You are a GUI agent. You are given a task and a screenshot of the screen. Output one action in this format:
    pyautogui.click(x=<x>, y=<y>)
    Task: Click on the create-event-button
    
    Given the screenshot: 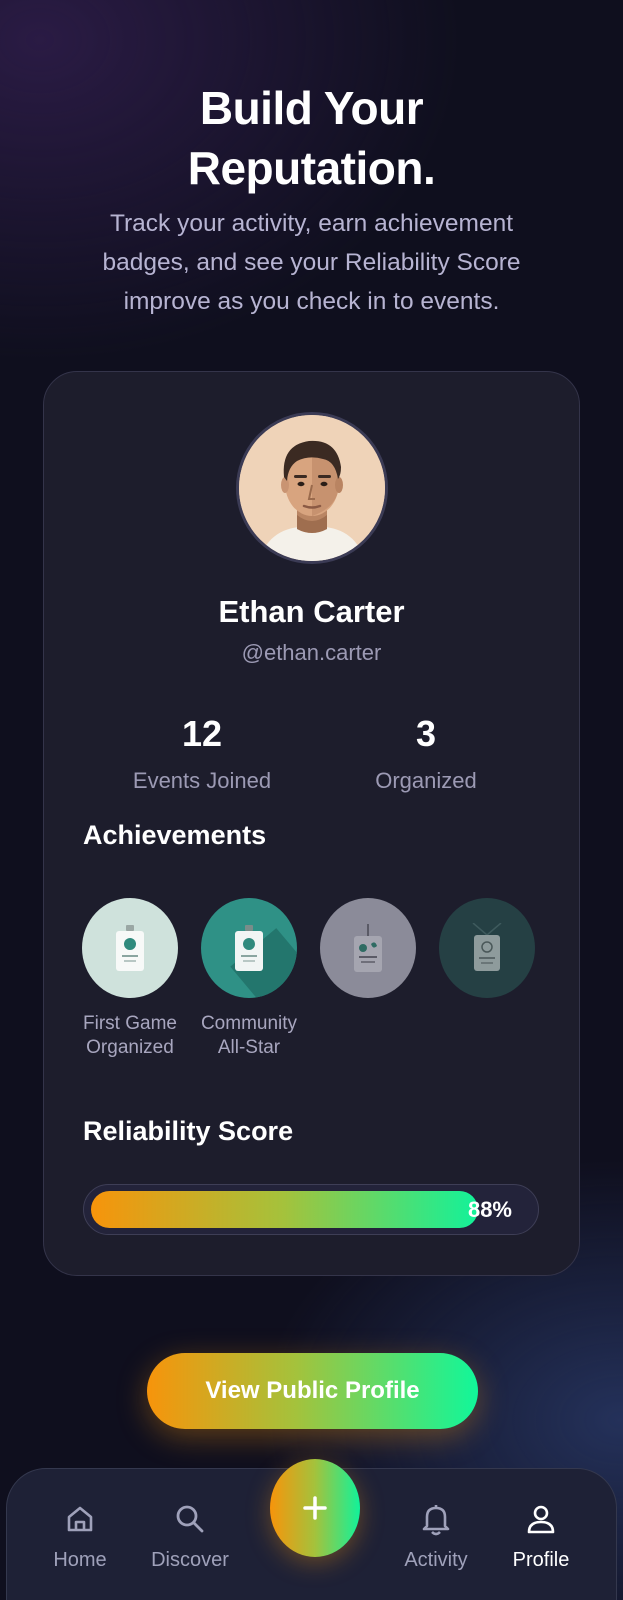 What is the action you would take?
    pyautogui.click(x=315, y=1508)
    